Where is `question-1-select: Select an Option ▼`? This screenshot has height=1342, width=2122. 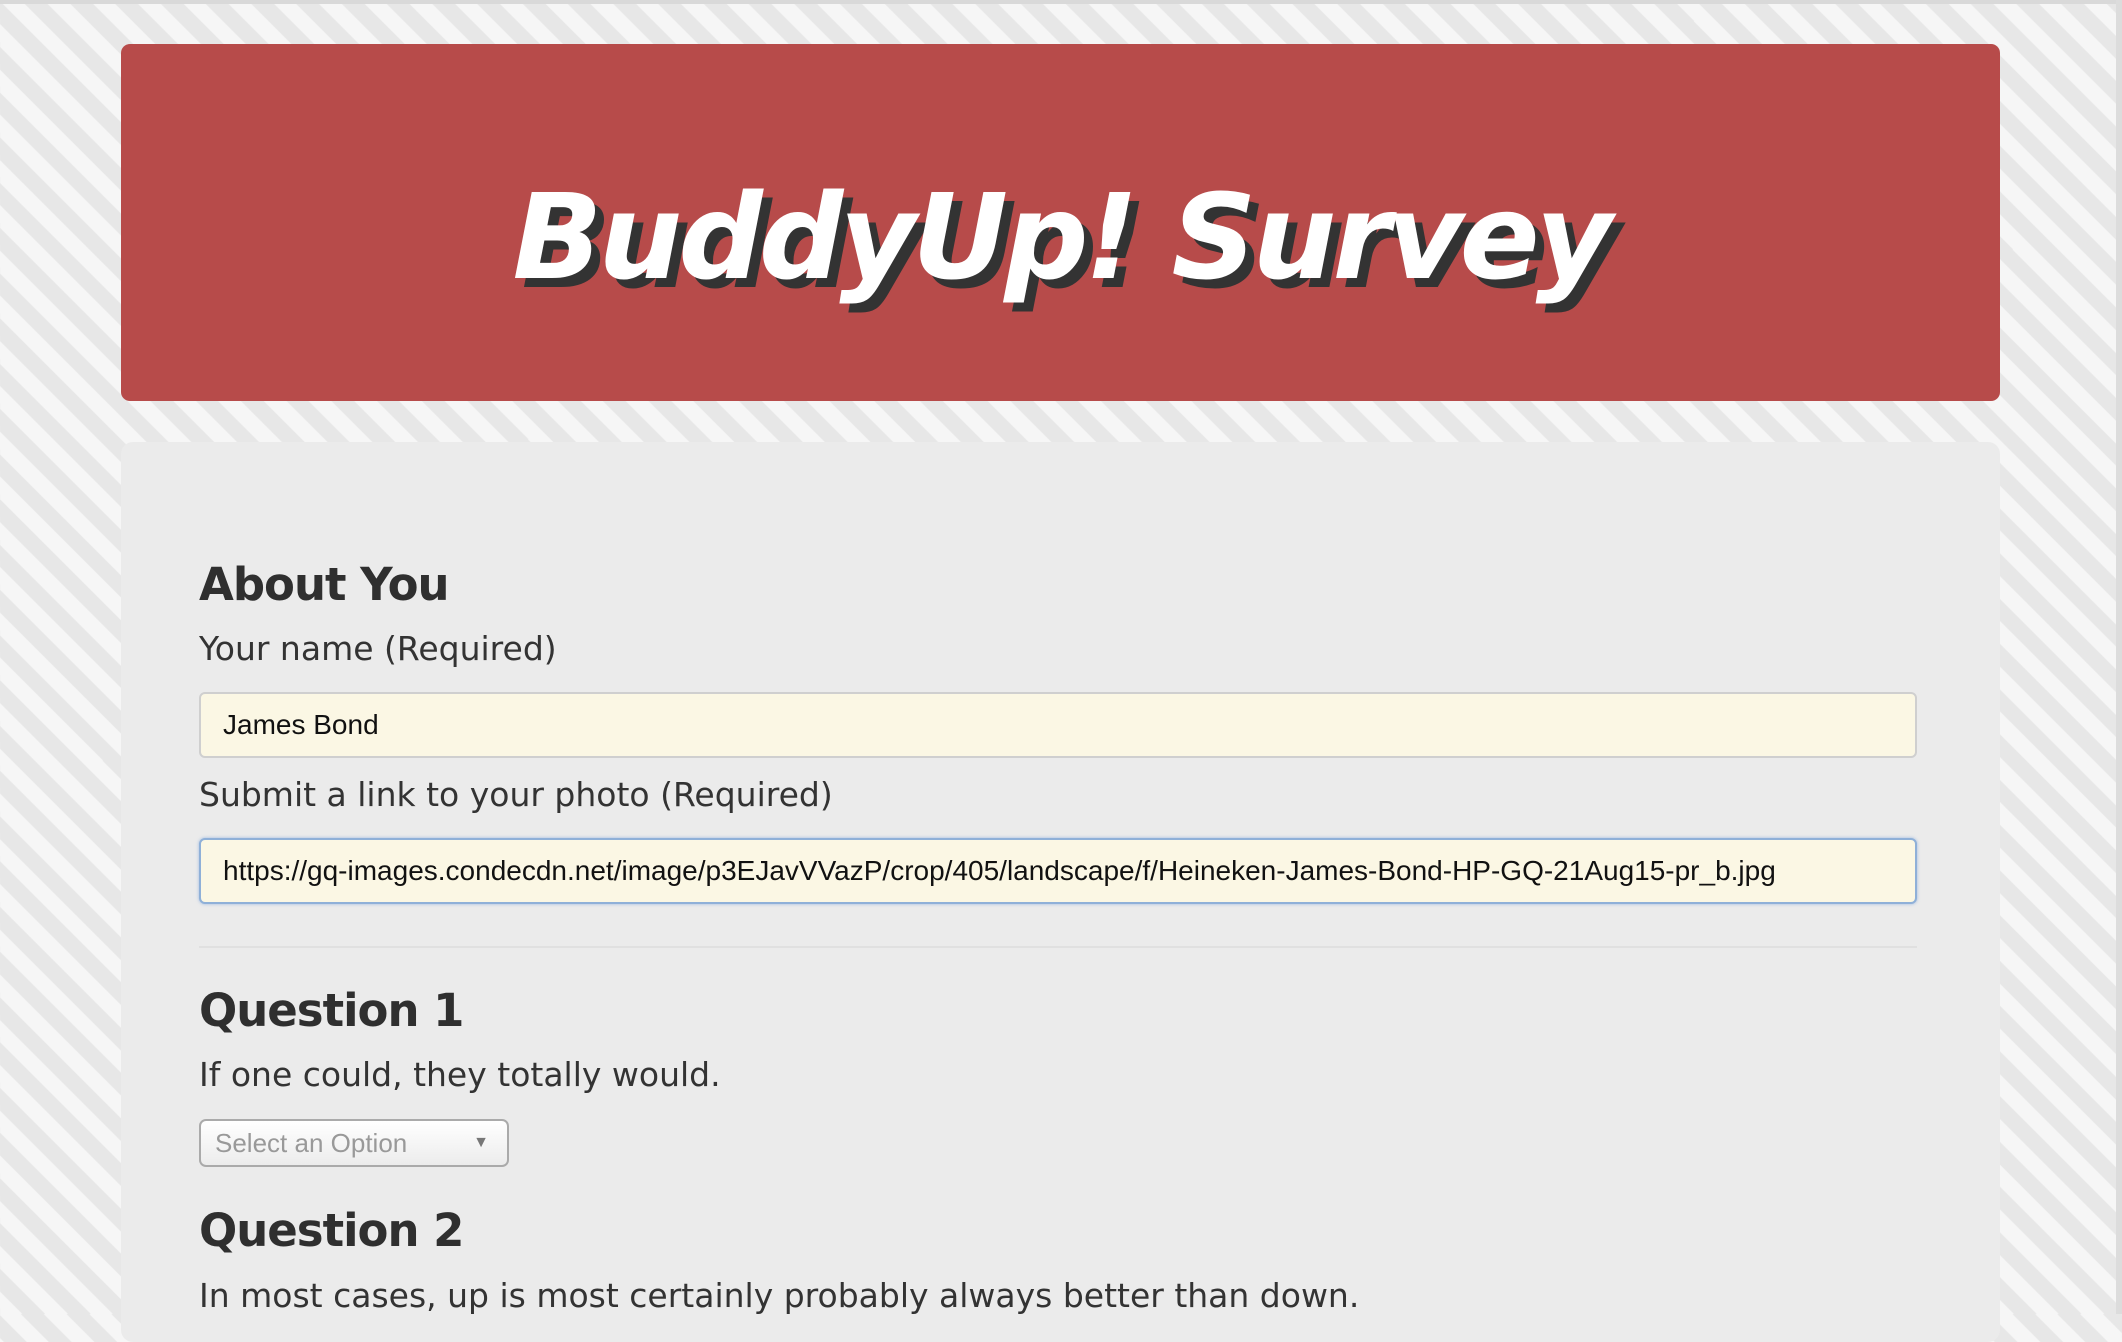
question-1-select: Select an Option ▼ is located at coordinates (354, 1143).